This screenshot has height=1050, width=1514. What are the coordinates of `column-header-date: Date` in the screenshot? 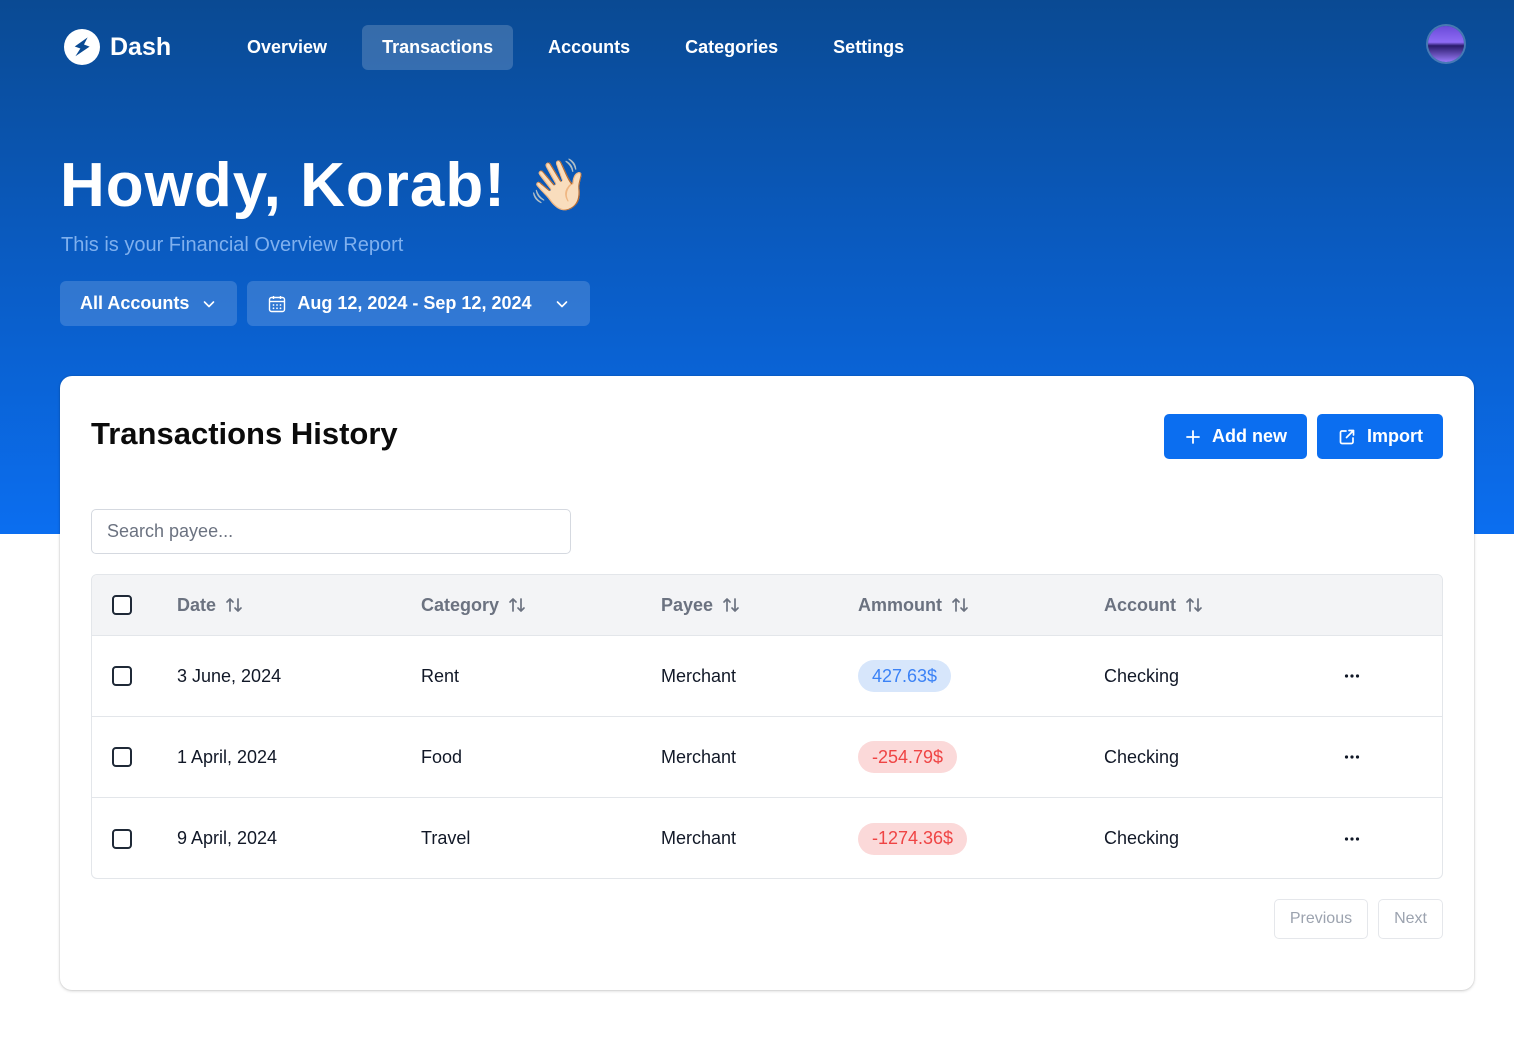 It's located at (210, 605).